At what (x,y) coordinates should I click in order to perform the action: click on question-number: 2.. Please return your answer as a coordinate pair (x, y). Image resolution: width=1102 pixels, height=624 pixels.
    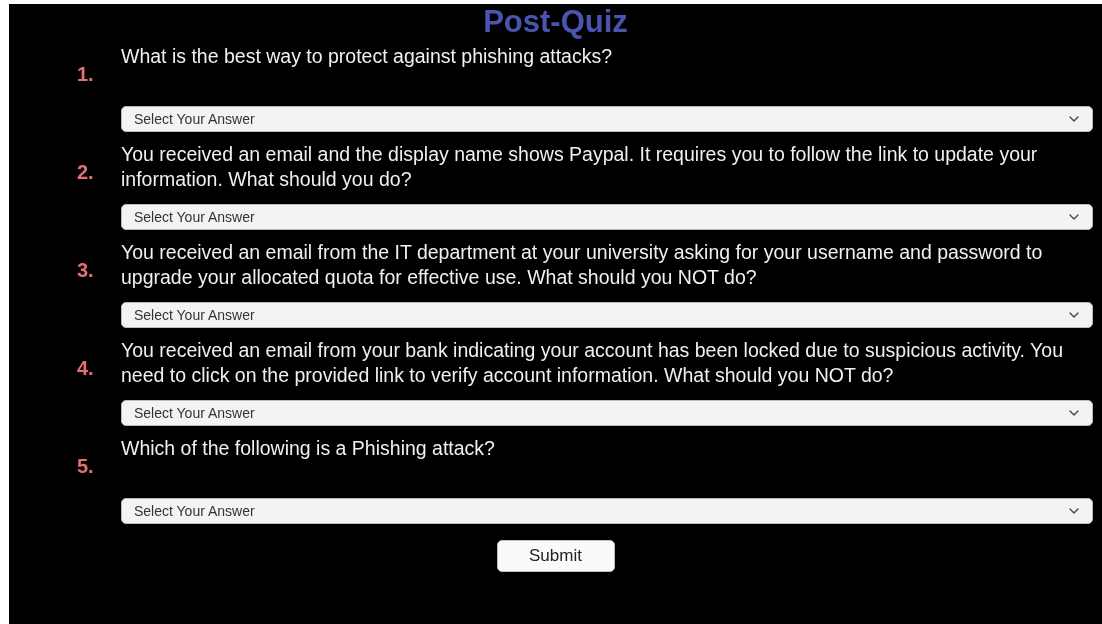
    Looking at the image, I should click on (86, 171).